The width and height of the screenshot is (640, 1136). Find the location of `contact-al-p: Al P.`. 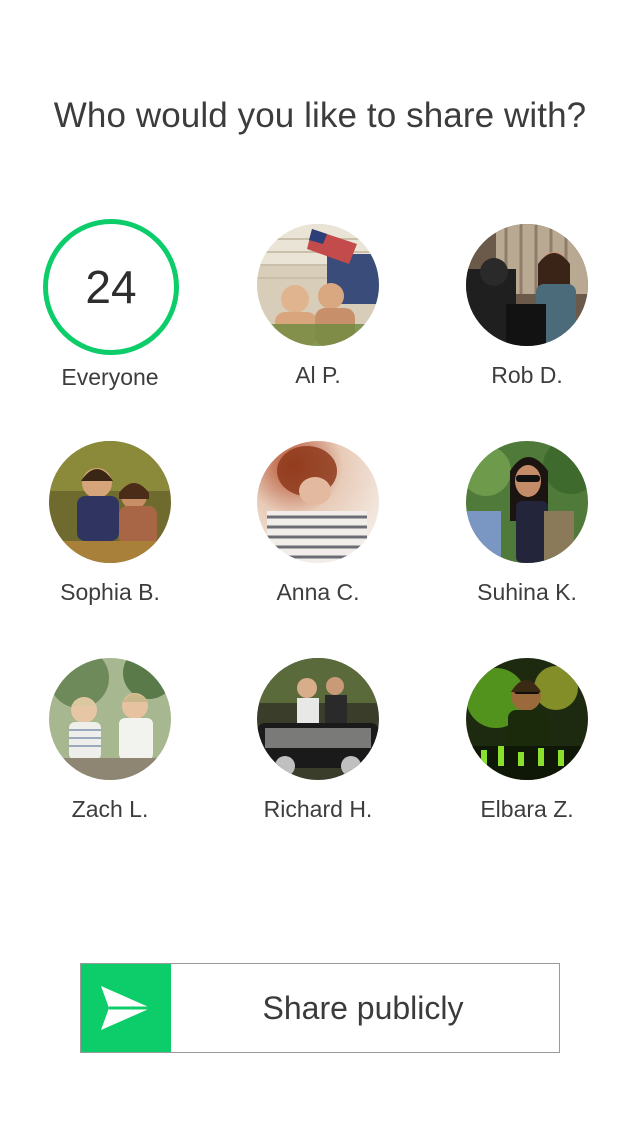

contact-al-p: Al P. is located at coordinates (318, 314).